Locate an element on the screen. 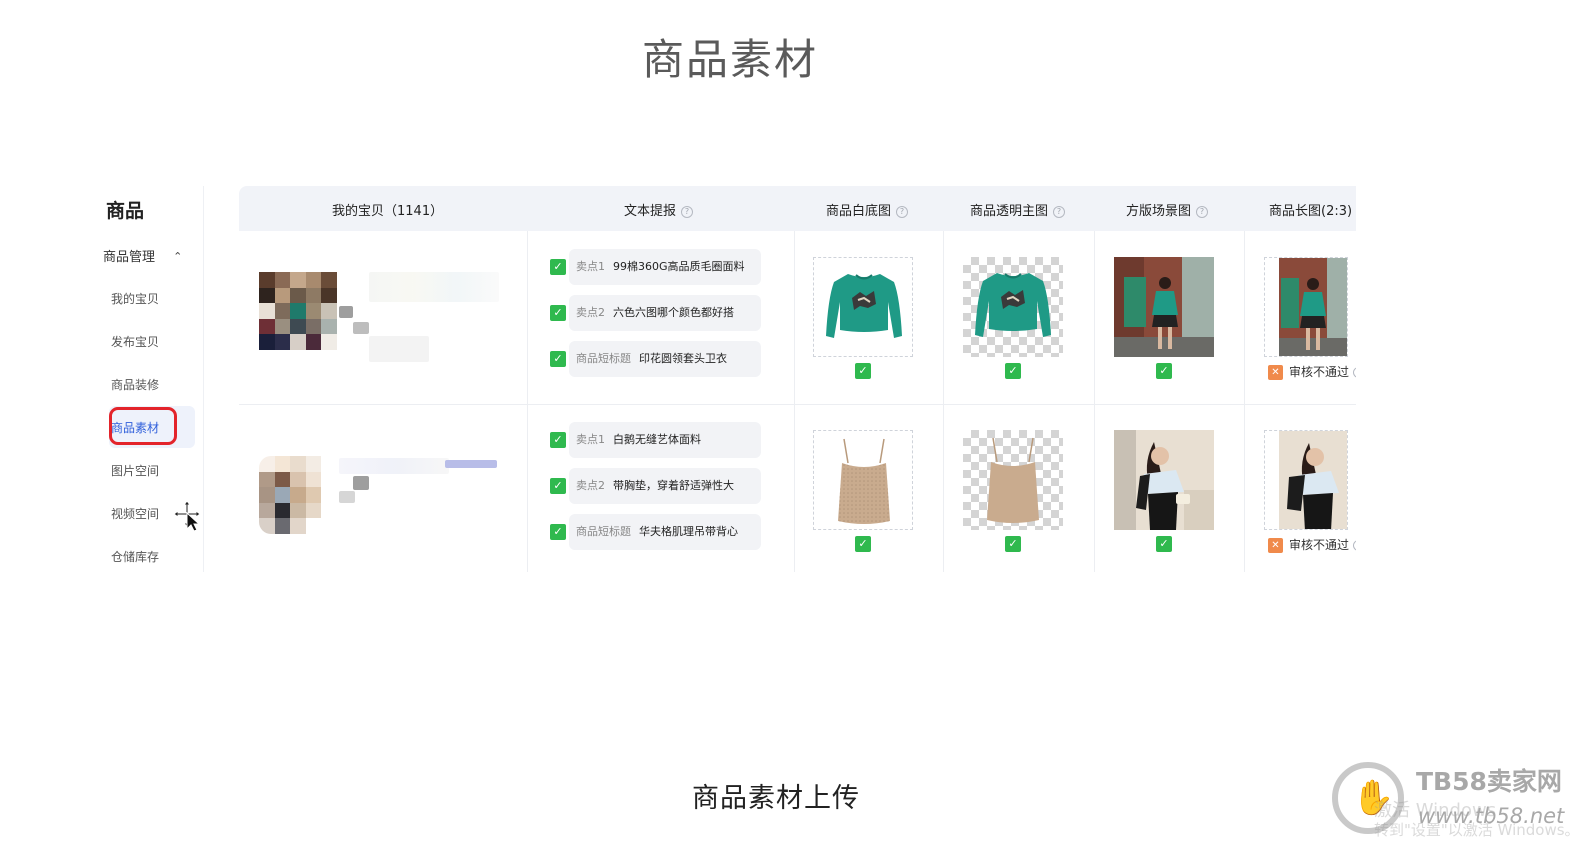 Image resolution: width=1576 pixels, height=841 pixels. col-transparent-main-image: 商品透明主图? is located at coordinates (1018, 209).